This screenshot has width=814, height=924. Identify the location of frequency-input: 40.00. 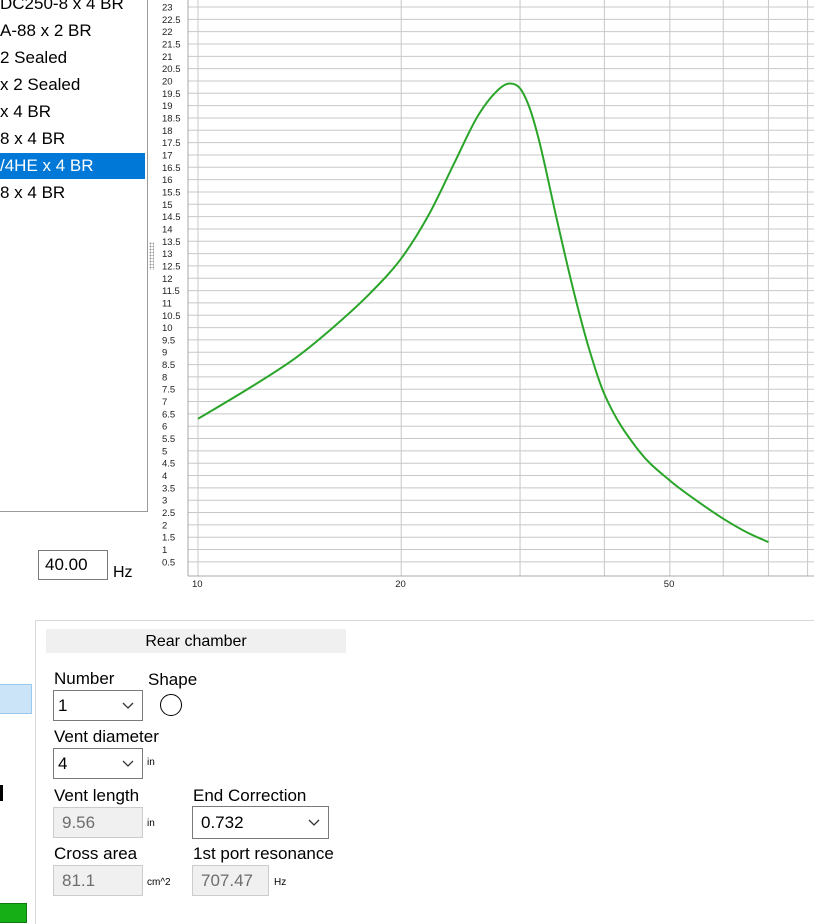
(73, 565).